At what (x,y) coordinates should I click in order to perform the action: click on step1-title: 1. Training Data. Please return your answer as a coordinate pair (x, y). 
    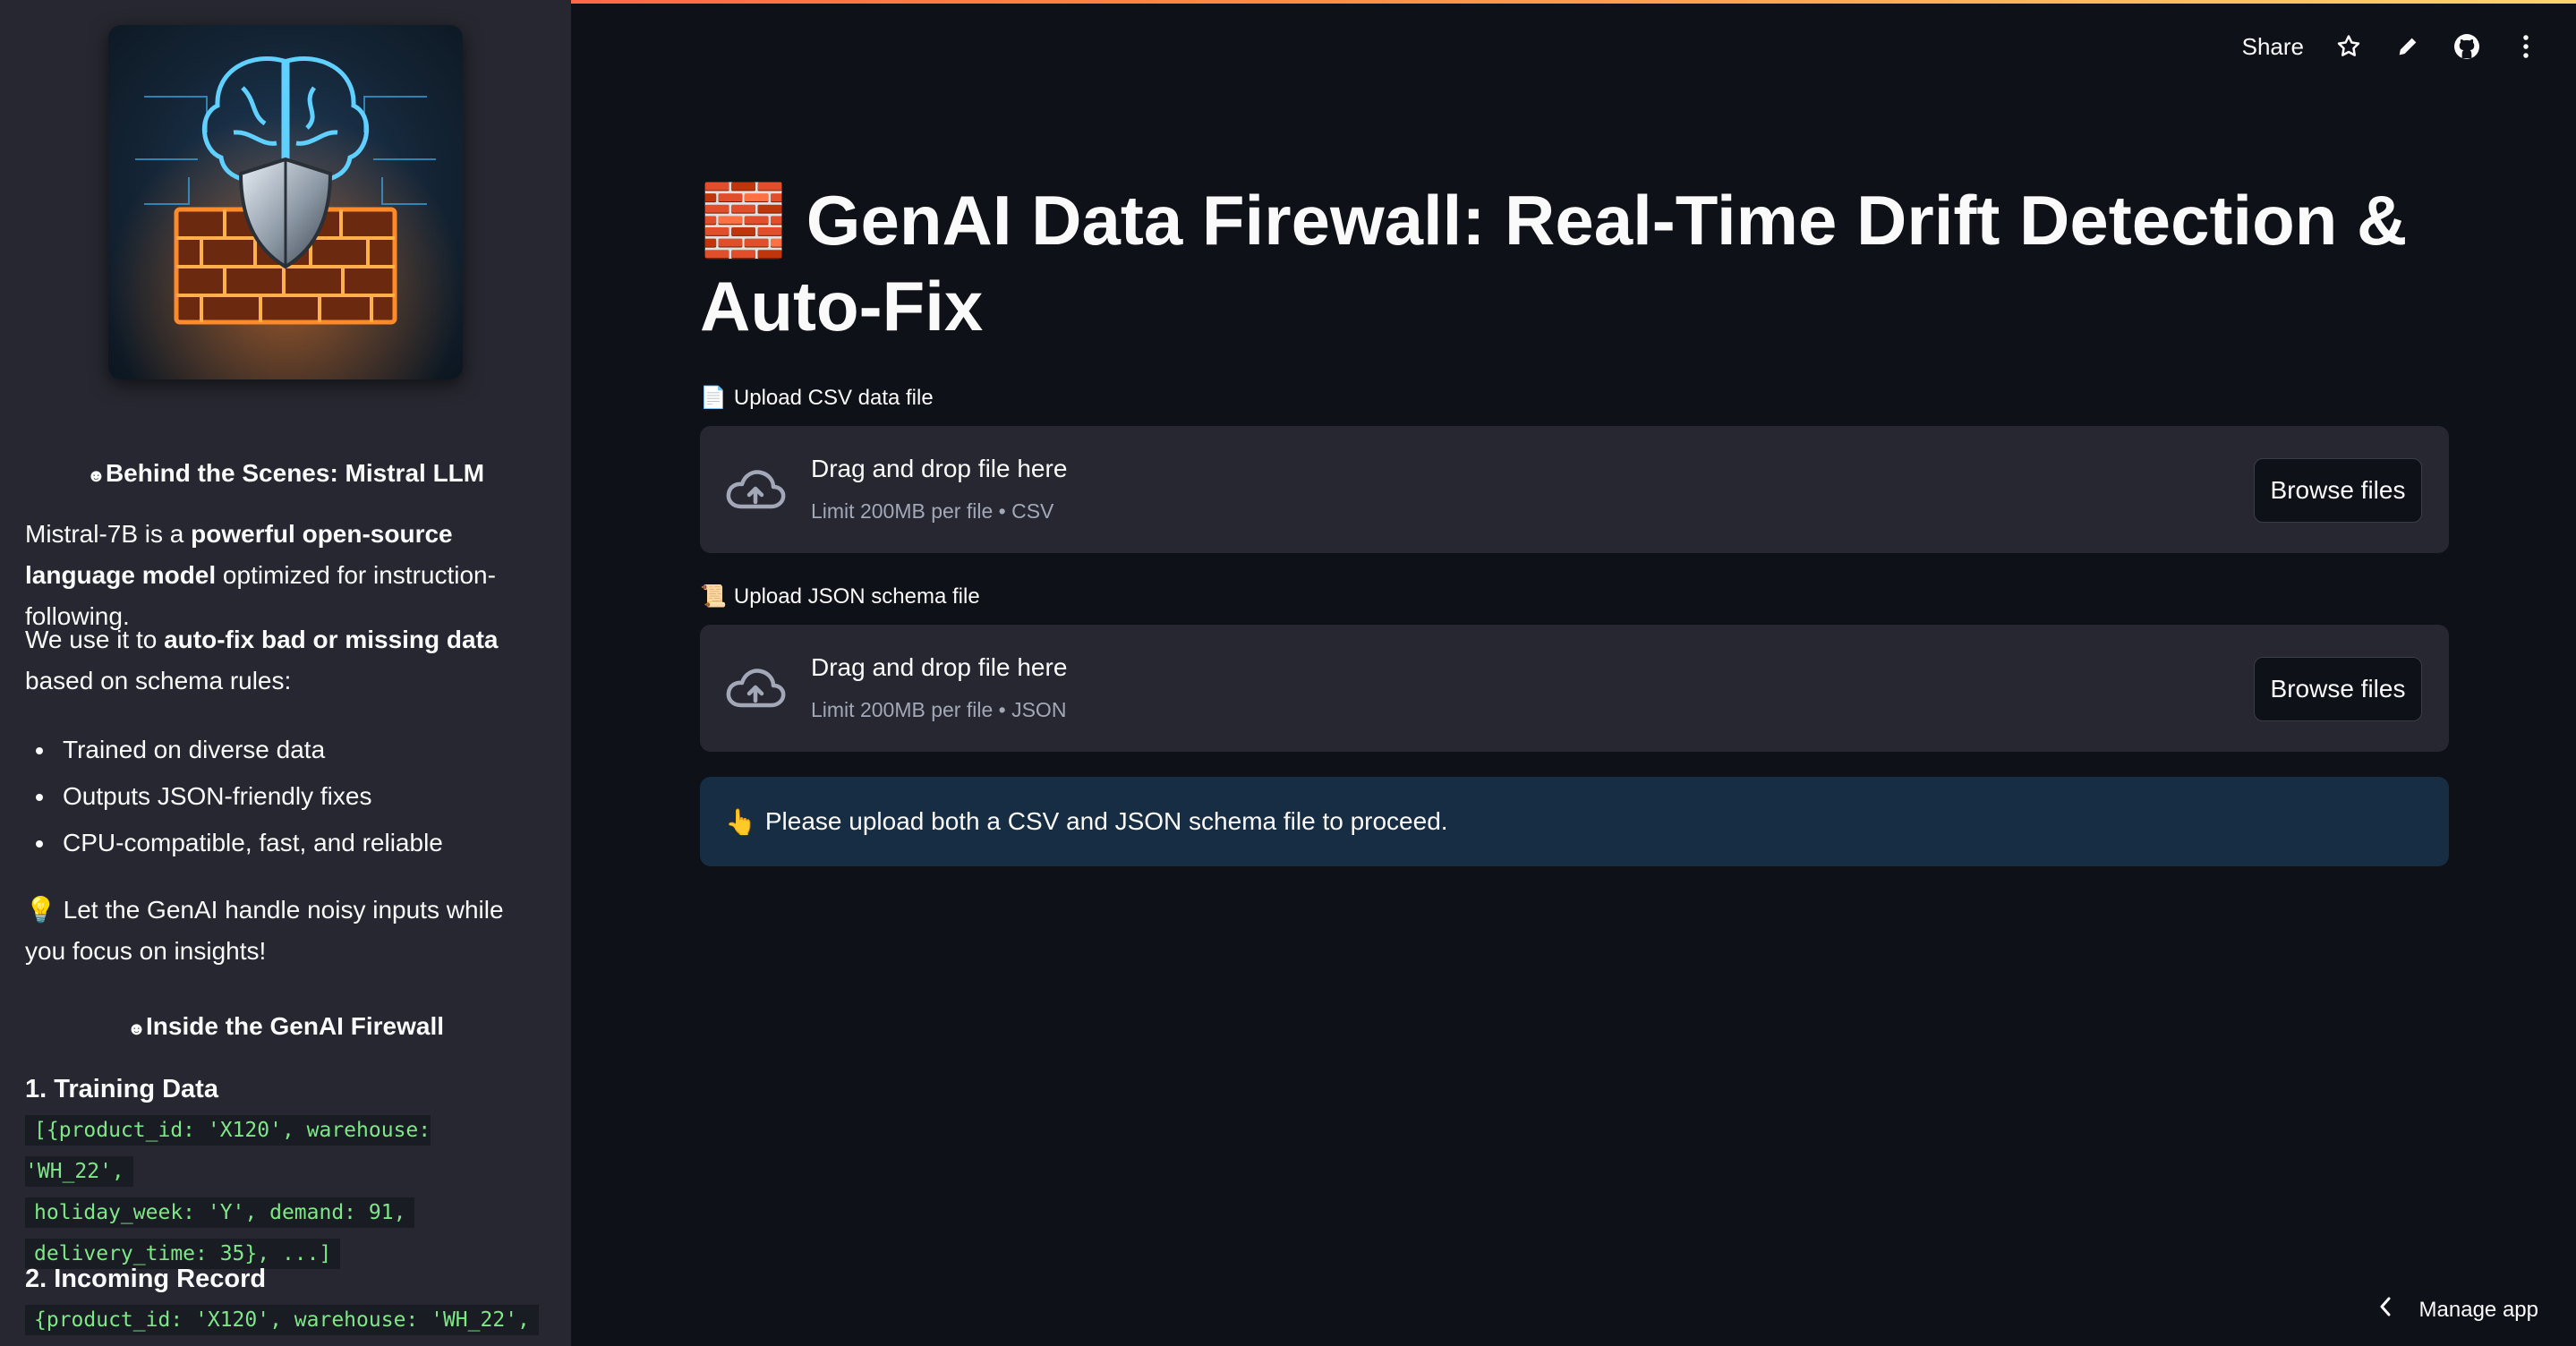
    Looking at the image, I should click on (121, 1089).